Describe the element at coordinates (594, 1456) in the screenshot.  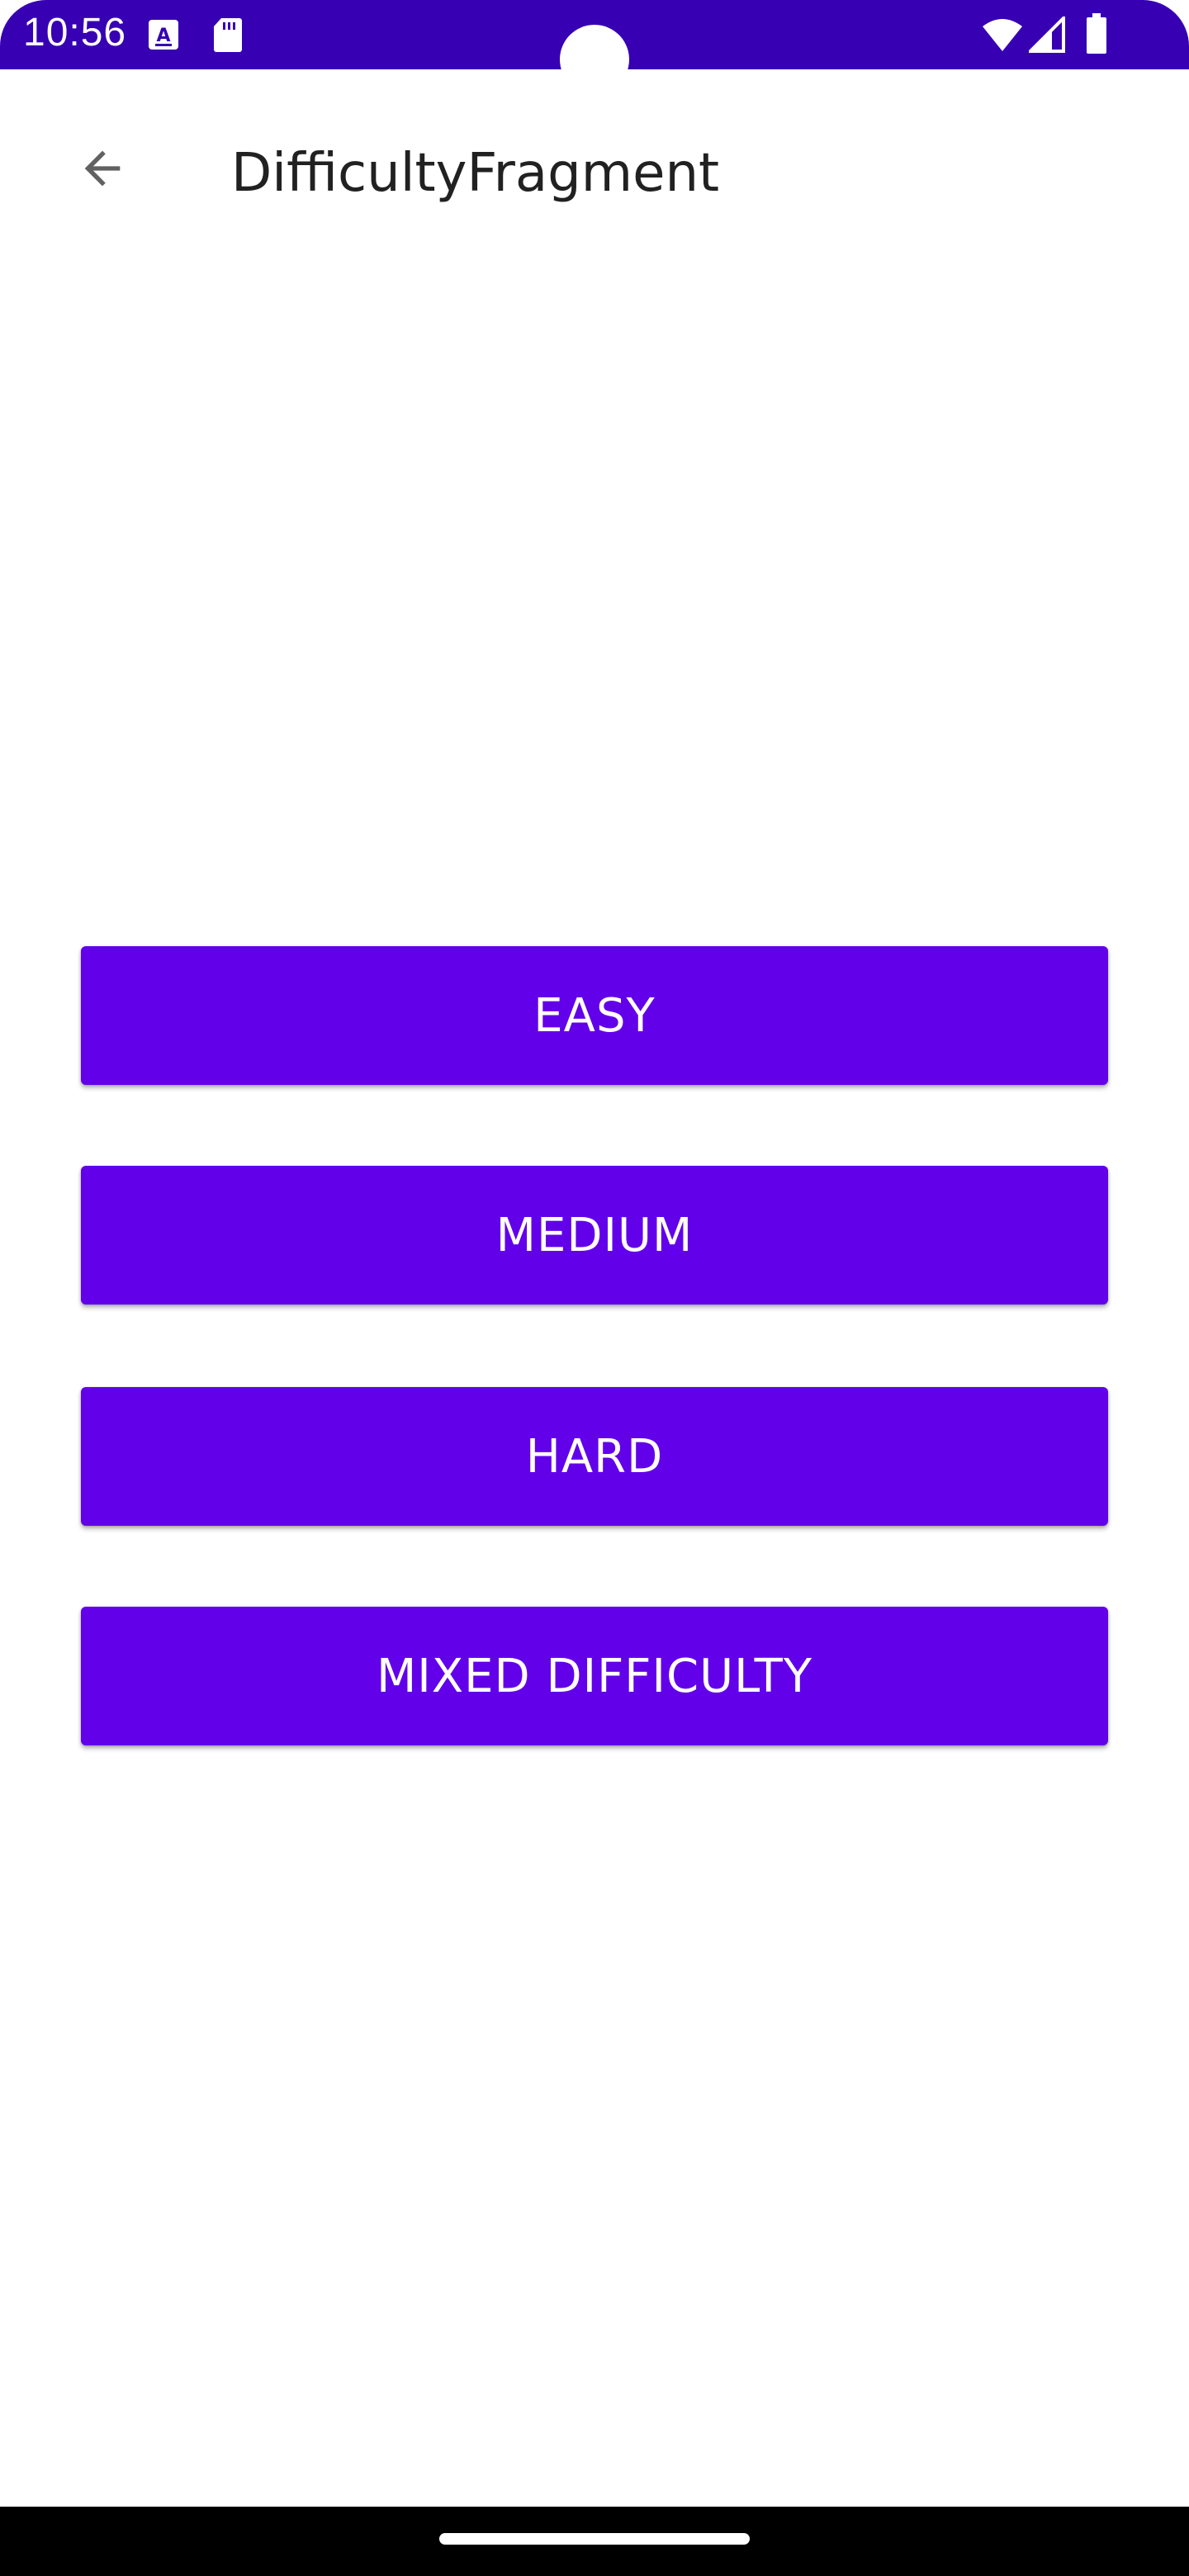
I see `hard-button: HARD` at that location.